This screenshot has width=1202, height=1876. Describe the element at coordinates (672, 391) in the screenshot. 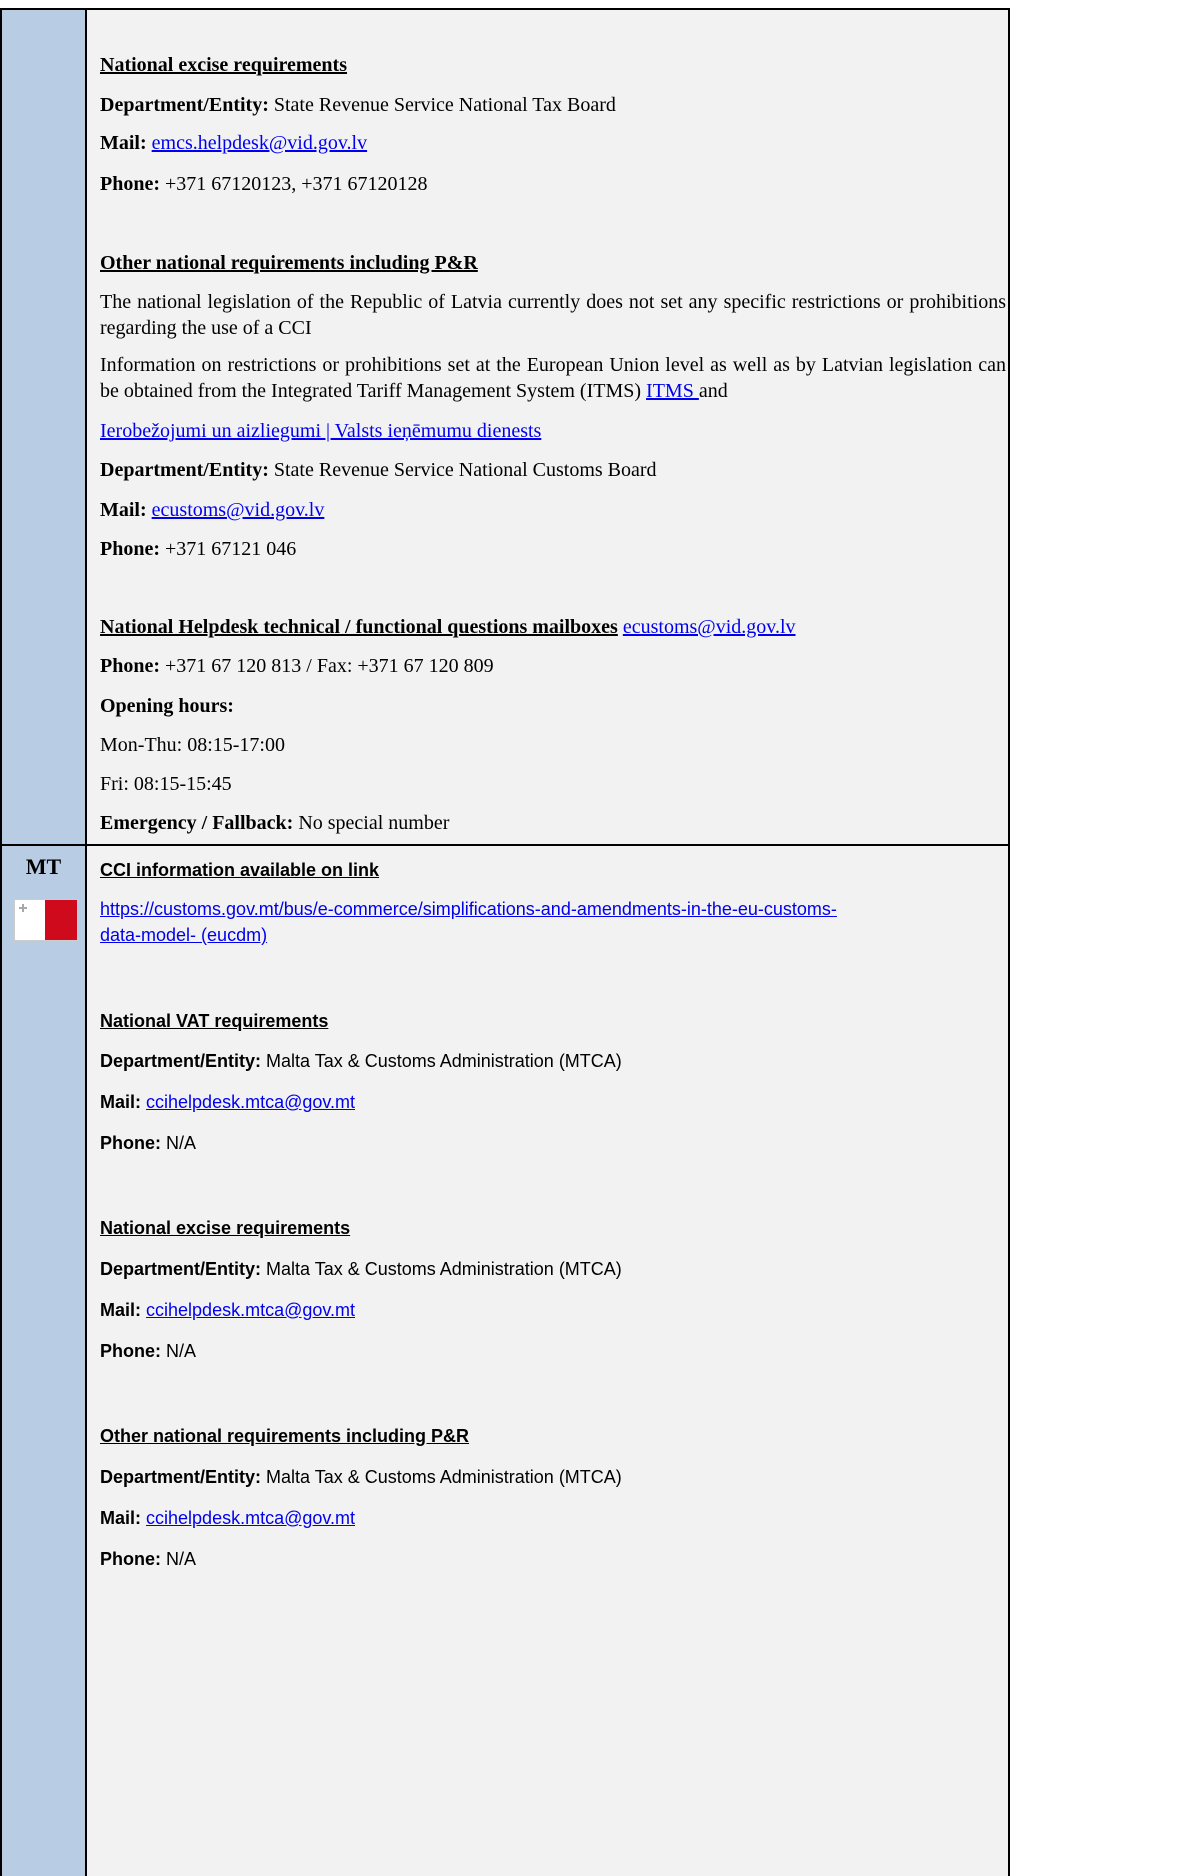

I see `itms-link: ITMS` at that location.